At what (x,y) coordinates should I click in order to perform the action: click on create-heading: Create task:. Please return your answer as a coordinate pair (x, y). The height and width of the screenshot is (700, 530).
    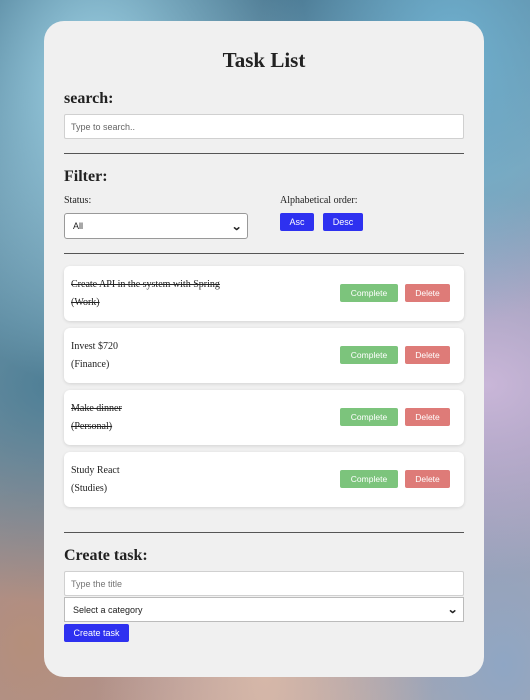
    Looking at the image, I should click on (106, 555).